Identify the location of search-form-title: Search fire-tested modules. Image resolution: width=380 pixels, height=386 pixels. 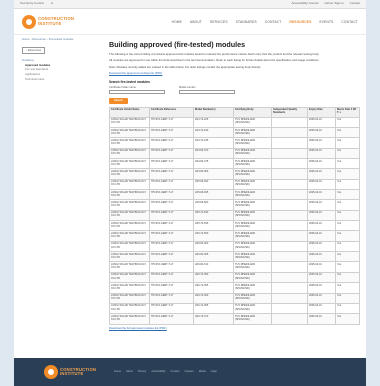
(129, 81).